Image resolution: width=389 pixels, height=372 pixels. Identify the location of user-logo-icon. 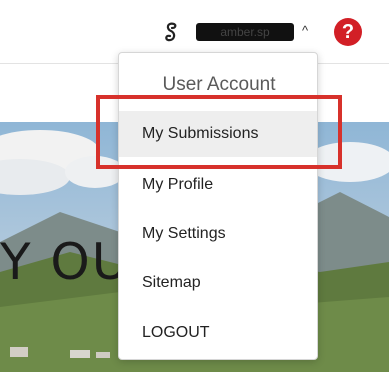
(171, 33).